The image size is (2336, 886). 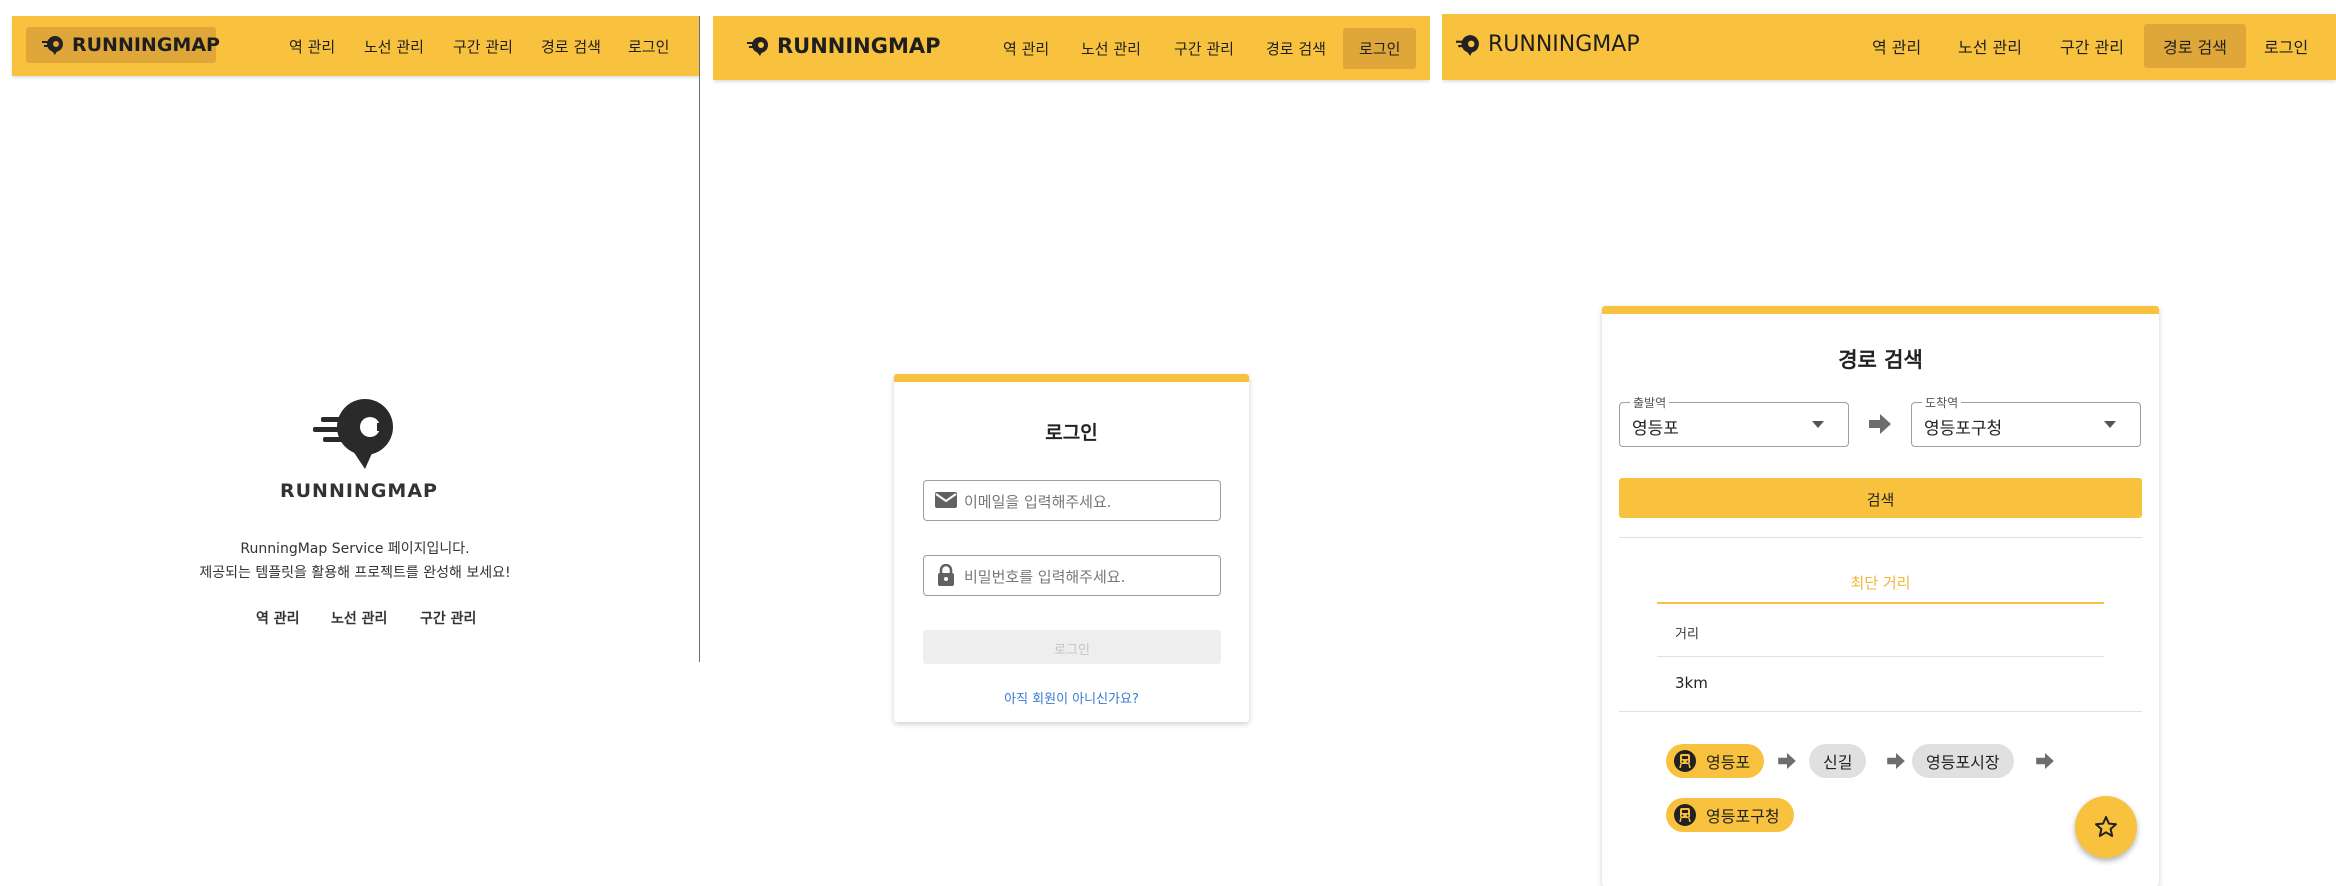 I want to click on distance-header: 거리, so click(x=1687, y=634).